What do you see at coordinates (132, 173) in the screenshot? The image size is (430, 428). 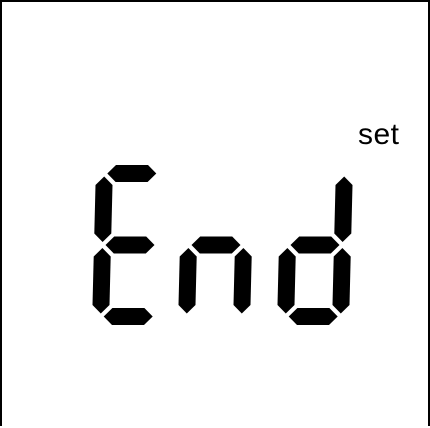 I see `segment-top` at bounding box center [132, 173].